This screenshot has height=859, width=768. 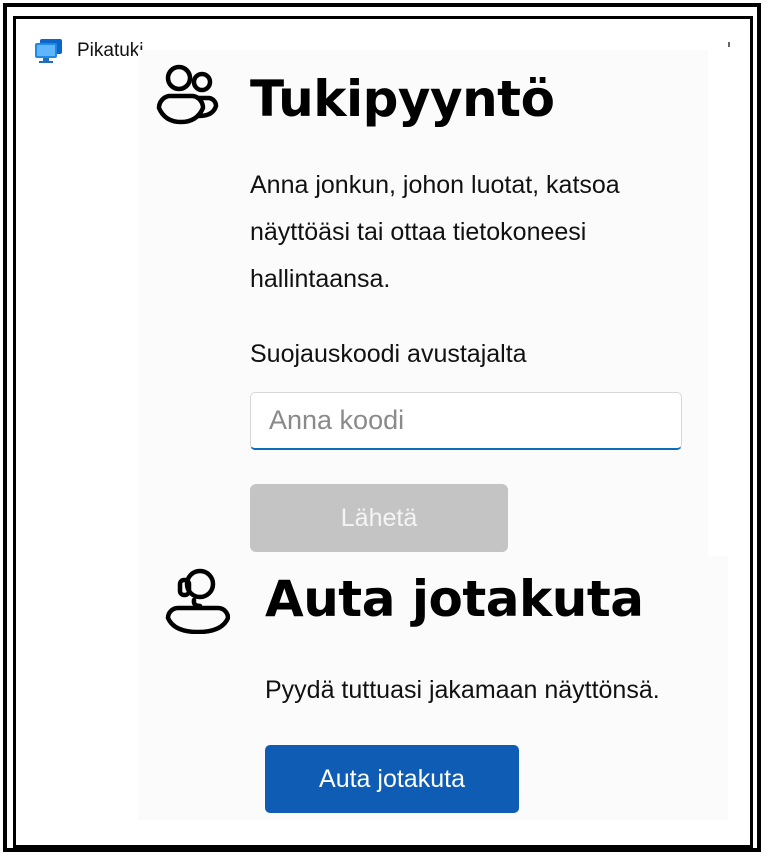 What do you see at coordinates (402, 99) in the screenshot?
I see `request-heading: Tukipyyntö` at bounding box center [402, 99].